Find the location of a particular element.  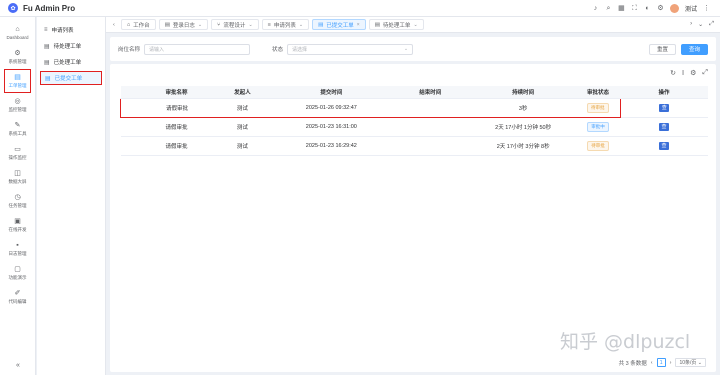

col-actions: 操作 is located at coordinates (664, 92).